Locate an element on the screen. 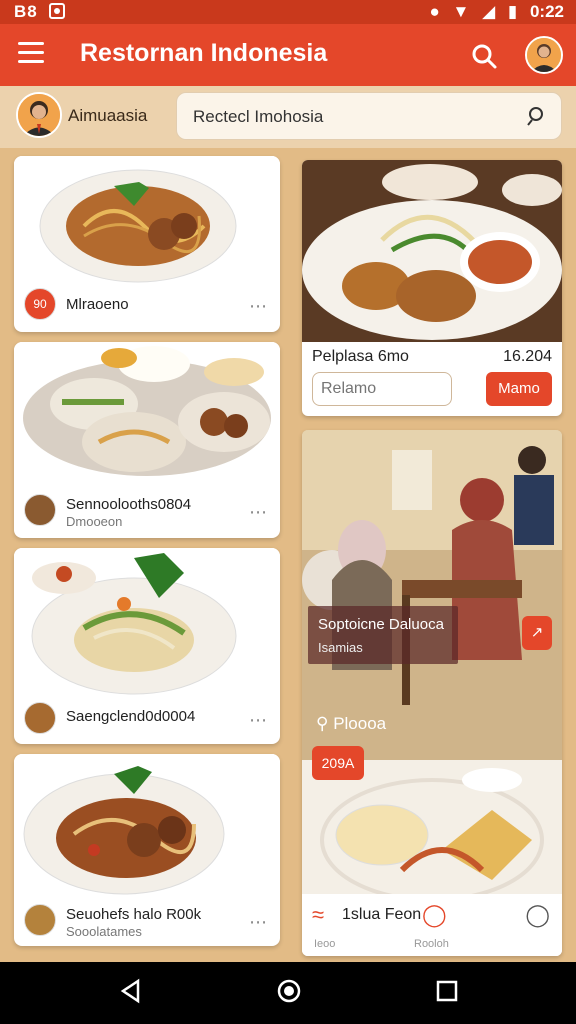 The image size is (576, 1024). discount-badge: 209A is located at coordinates (338, 763).